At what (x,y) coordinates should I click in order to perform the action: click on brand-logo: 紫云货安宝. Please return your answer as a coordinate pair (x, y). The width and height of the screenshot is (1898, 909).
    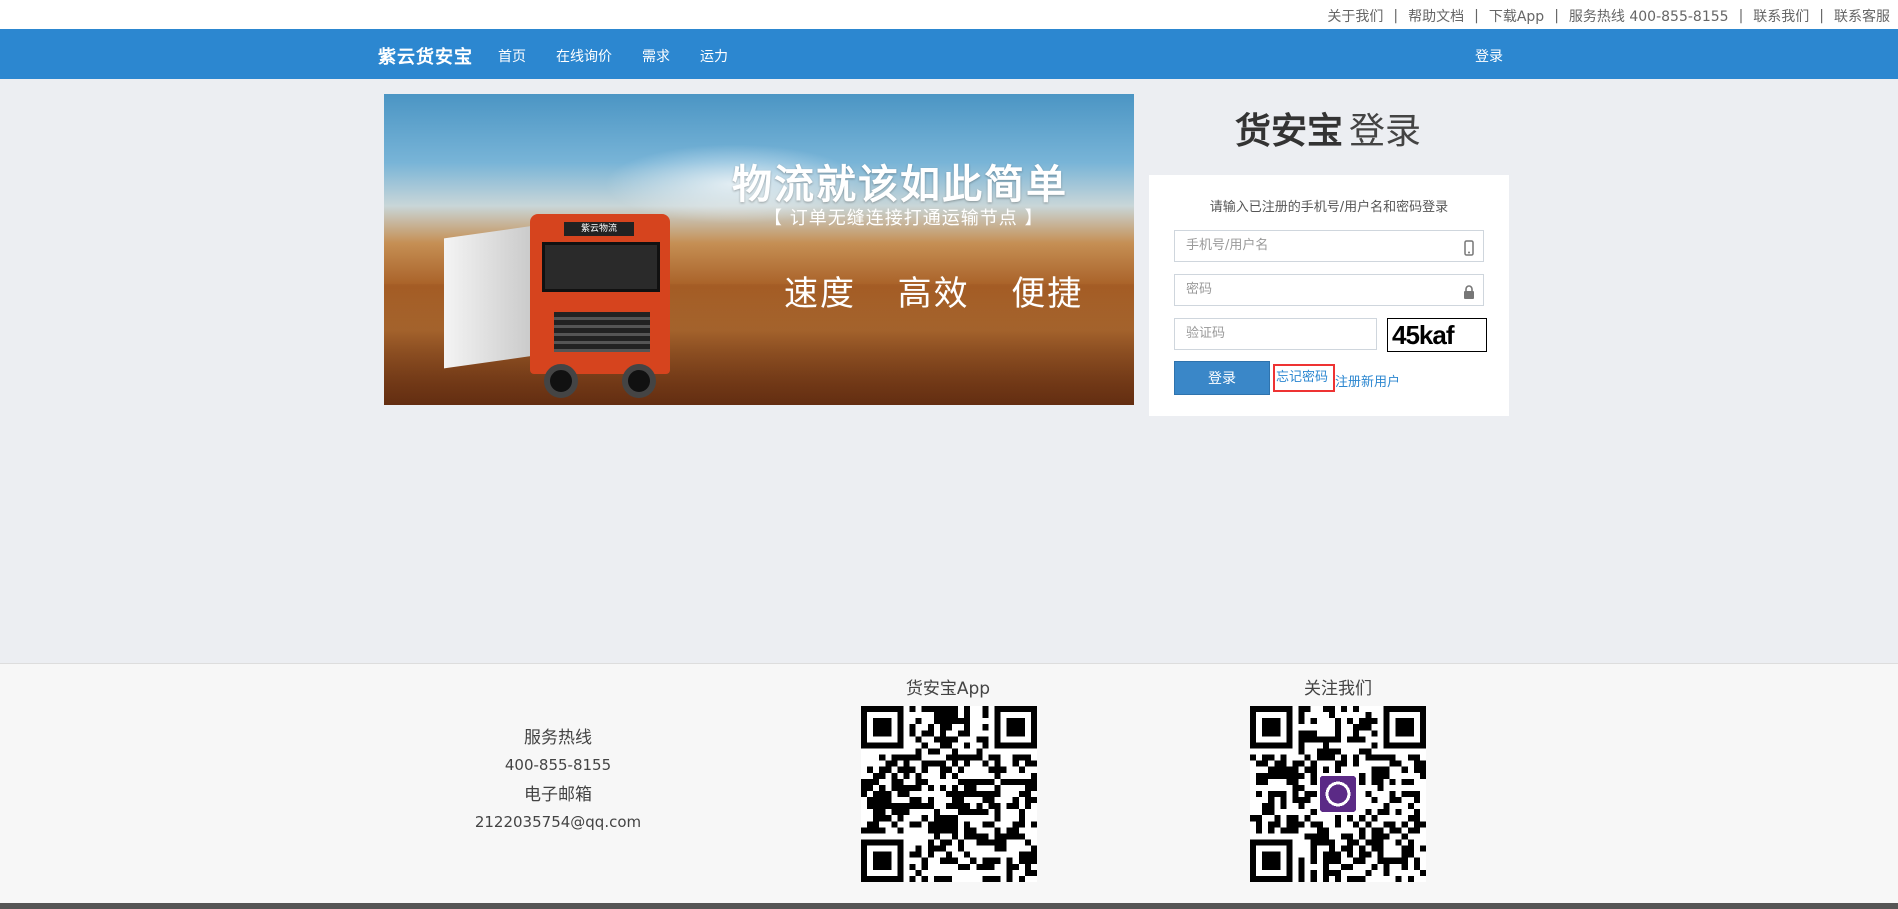
    Looking at the image, I should click on (425, 56).